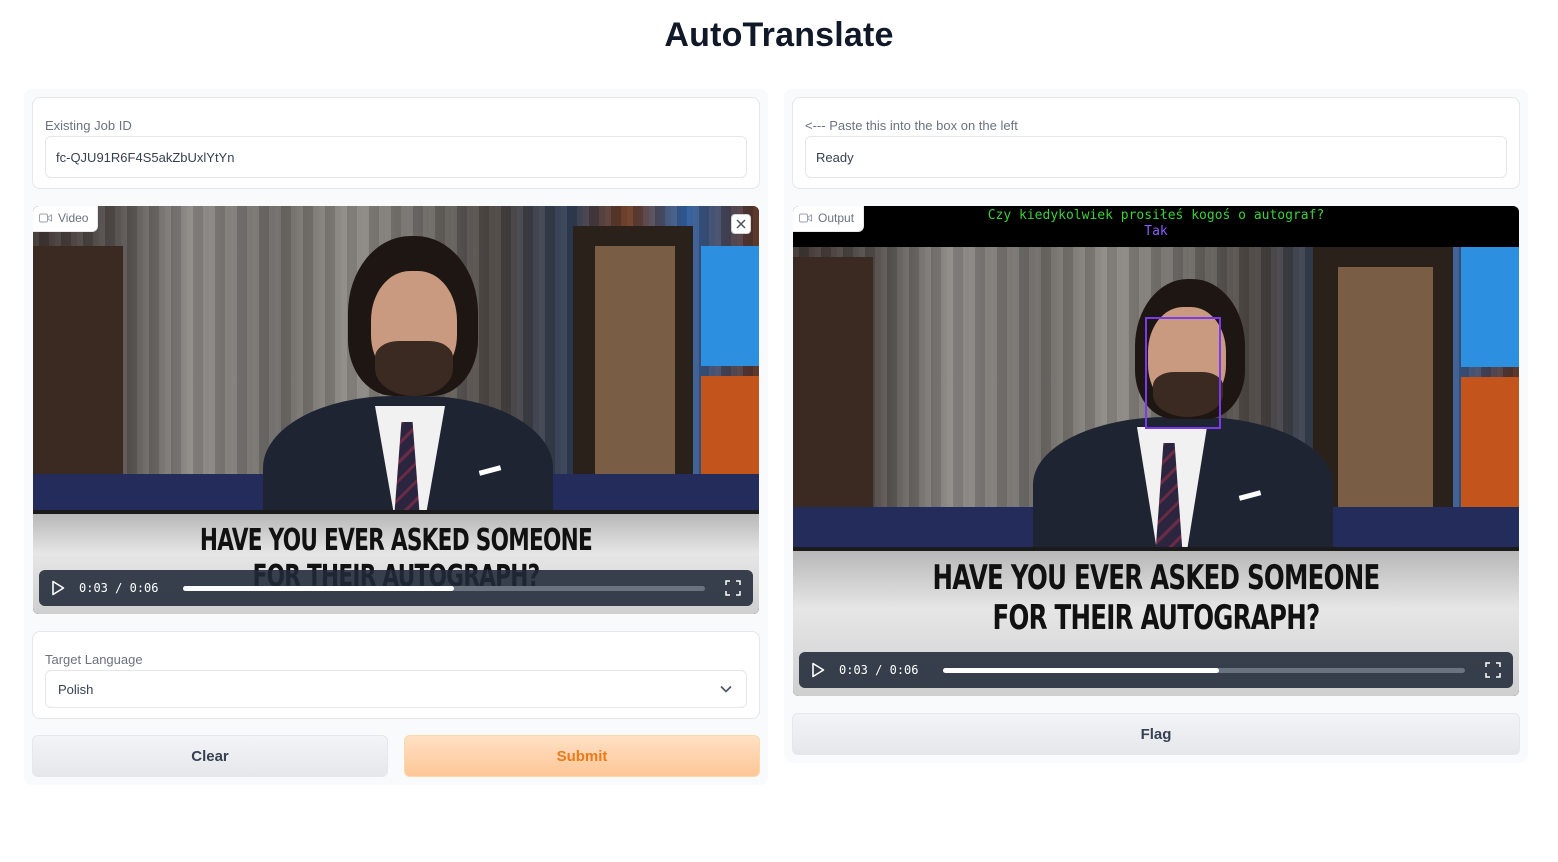 This screenshot has width=1558, height=862. What do you see at coordinates (396, 157) in the screenshot?
I see `job-id-input: fc-QJU91R6F4S5akZbUxlYtYn` at bounding box center [396, 157].